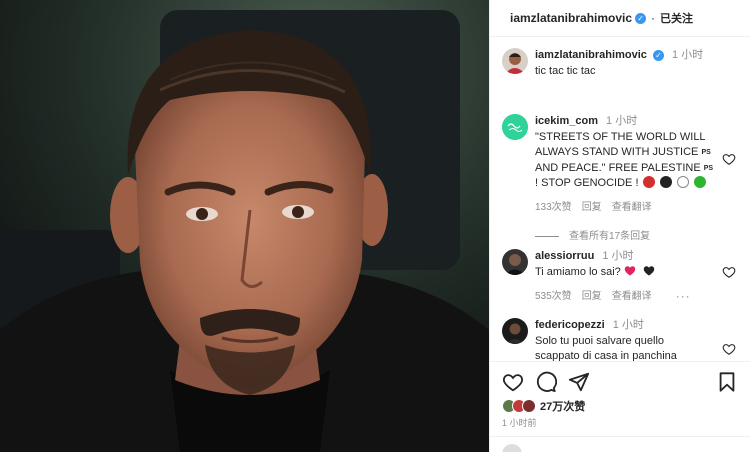 The height and width of the screenshot is (452, 750). I want to click on comment-meta: 535次赞 回复 查看翻译 ···, so click(637, 297).